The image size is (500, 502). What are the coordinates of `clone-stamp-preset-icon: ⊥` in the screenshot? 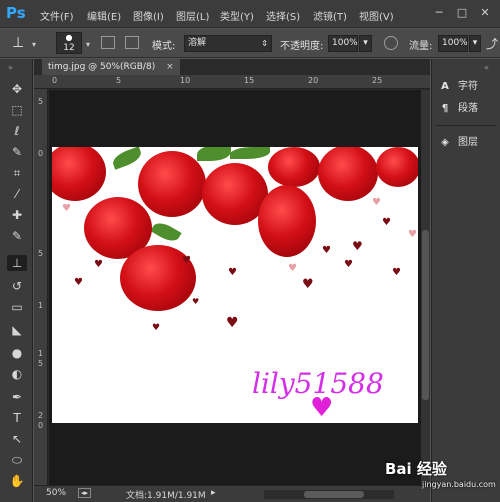 It's located at (18, 43).